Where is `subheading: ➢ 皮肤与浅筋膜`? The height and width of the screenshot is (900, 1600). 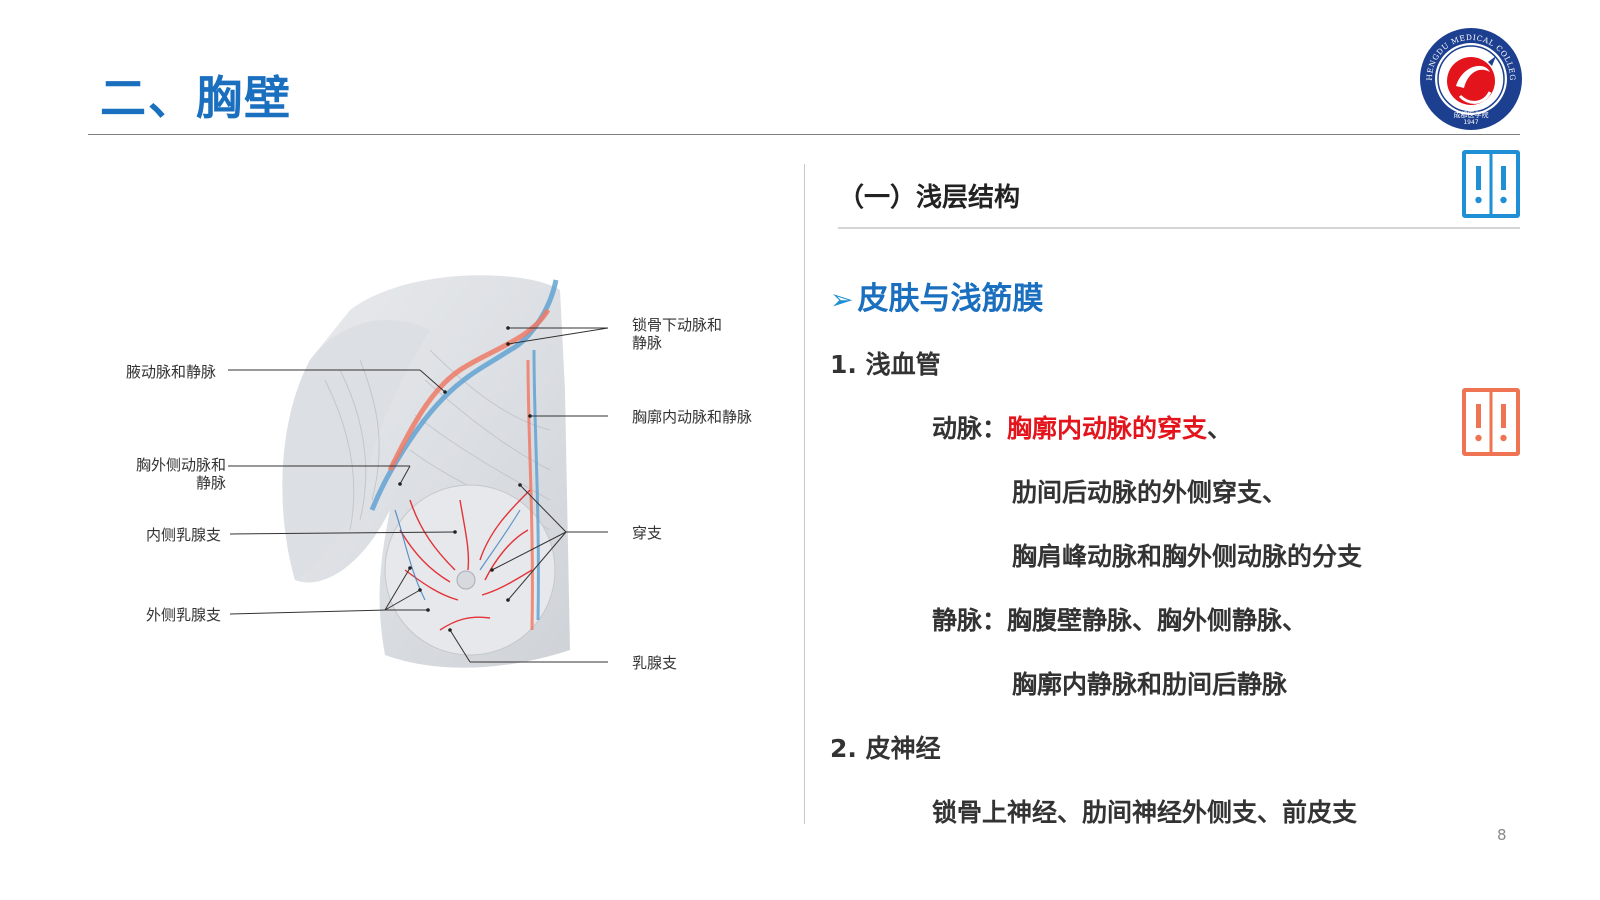
subheading: ➢ 皮肤与浅筋膜 is located at coordinates (936, 295).